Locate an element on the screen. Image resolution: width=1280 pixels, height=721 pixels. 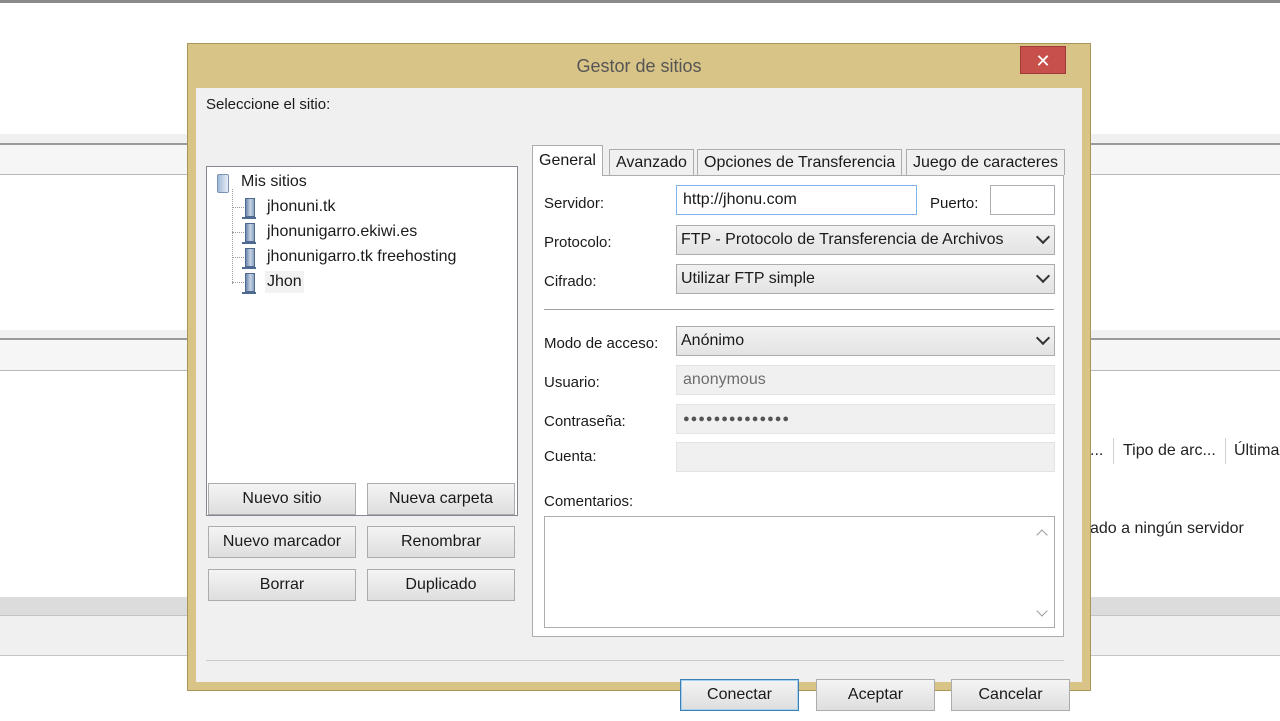
background-window-border is located at coordinates (640, 1).